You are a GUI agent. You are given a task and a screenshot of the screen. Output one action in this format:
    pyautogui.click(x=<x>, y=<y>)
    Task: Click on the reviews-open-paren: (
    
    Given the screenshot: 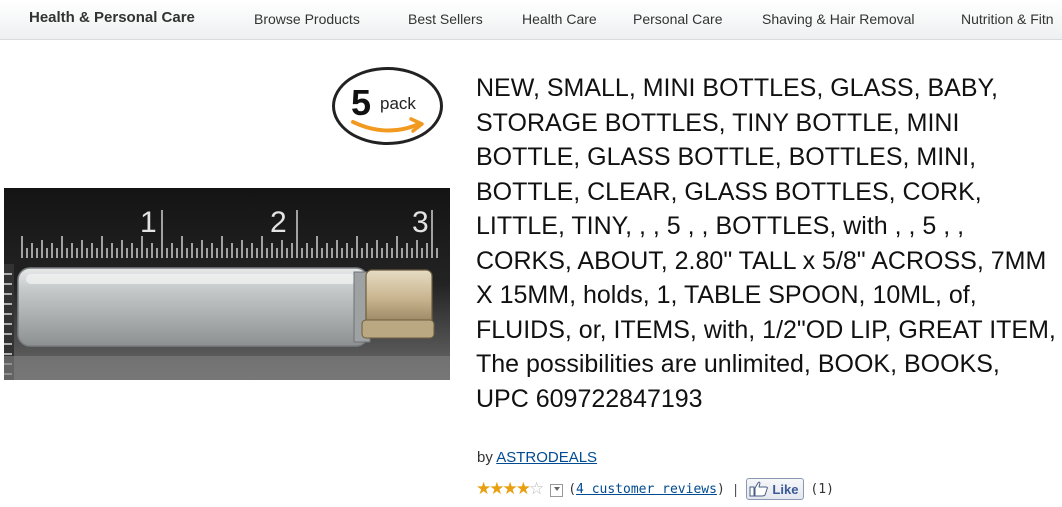 What is the action you would take?
    pyautogui.click(x=572, y=489)
    